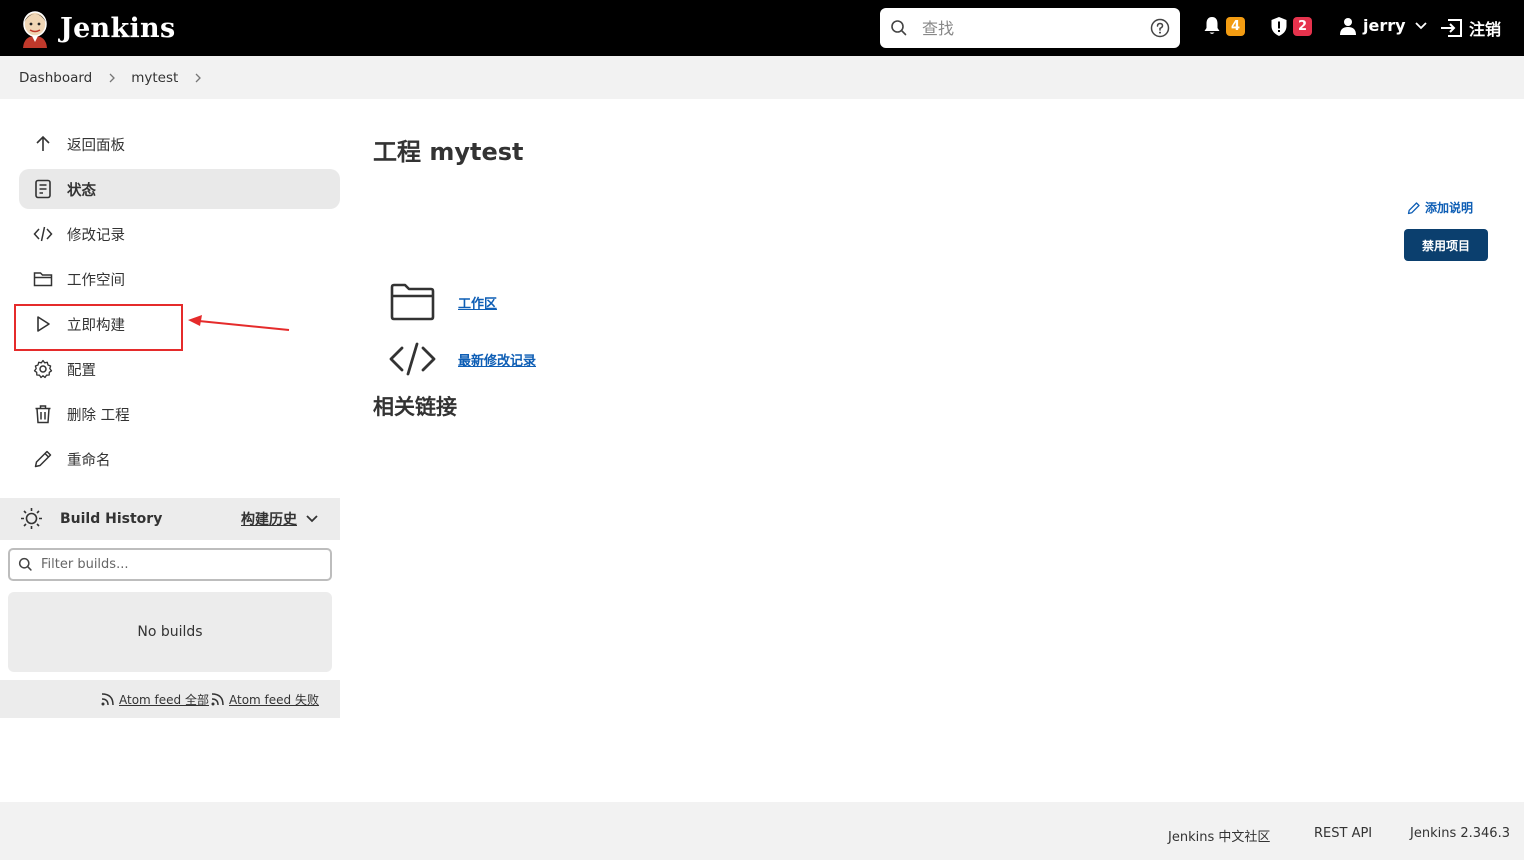  What do you see at coordinates (1279, 26) in the screenshot?
I see `shield-icon` at bounding box center [1279, 26].